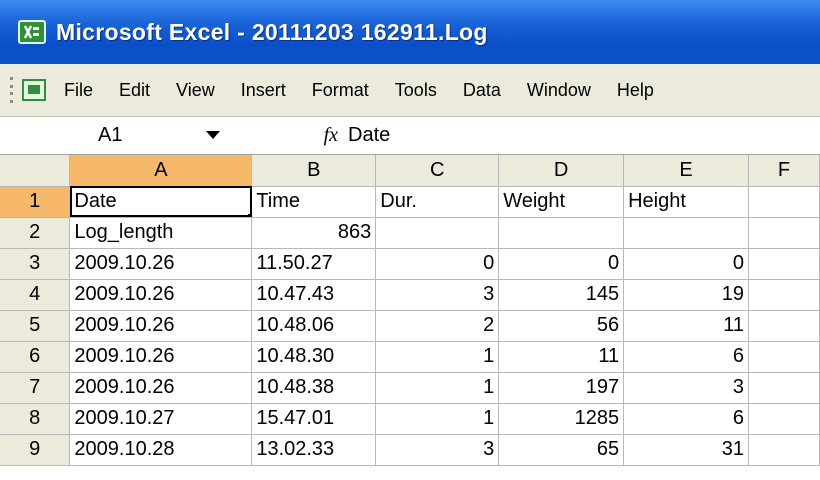 This screenshot has width=820, height=480. I want to click on row-header: 2, so click(35, 233).